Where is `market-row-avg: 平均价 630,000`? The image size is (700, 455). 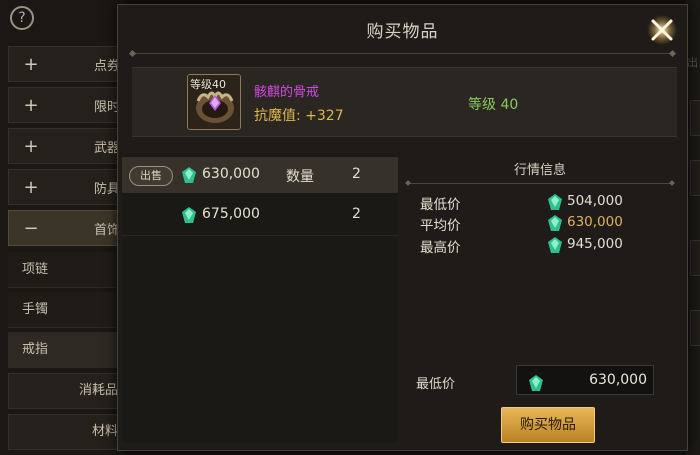
market-row-avg: 平均价 630,000 is located at coordinates (540, 224).